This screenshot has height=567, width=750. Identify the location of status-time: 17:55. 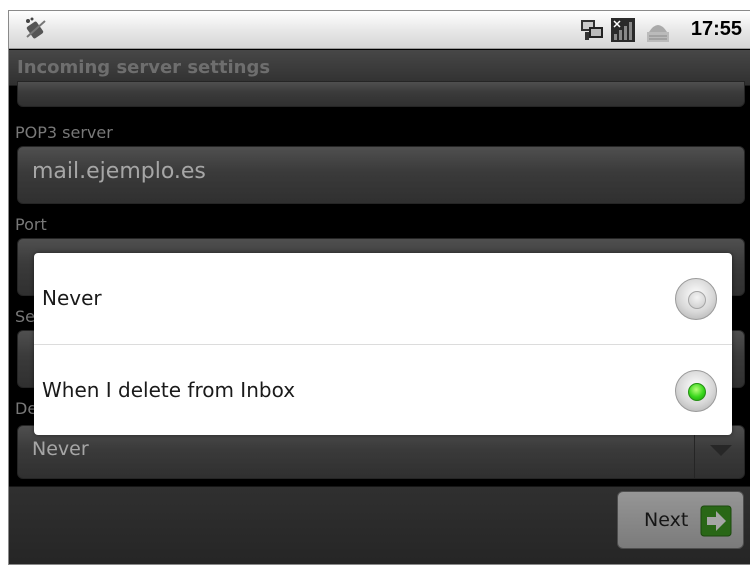
(716, 29).